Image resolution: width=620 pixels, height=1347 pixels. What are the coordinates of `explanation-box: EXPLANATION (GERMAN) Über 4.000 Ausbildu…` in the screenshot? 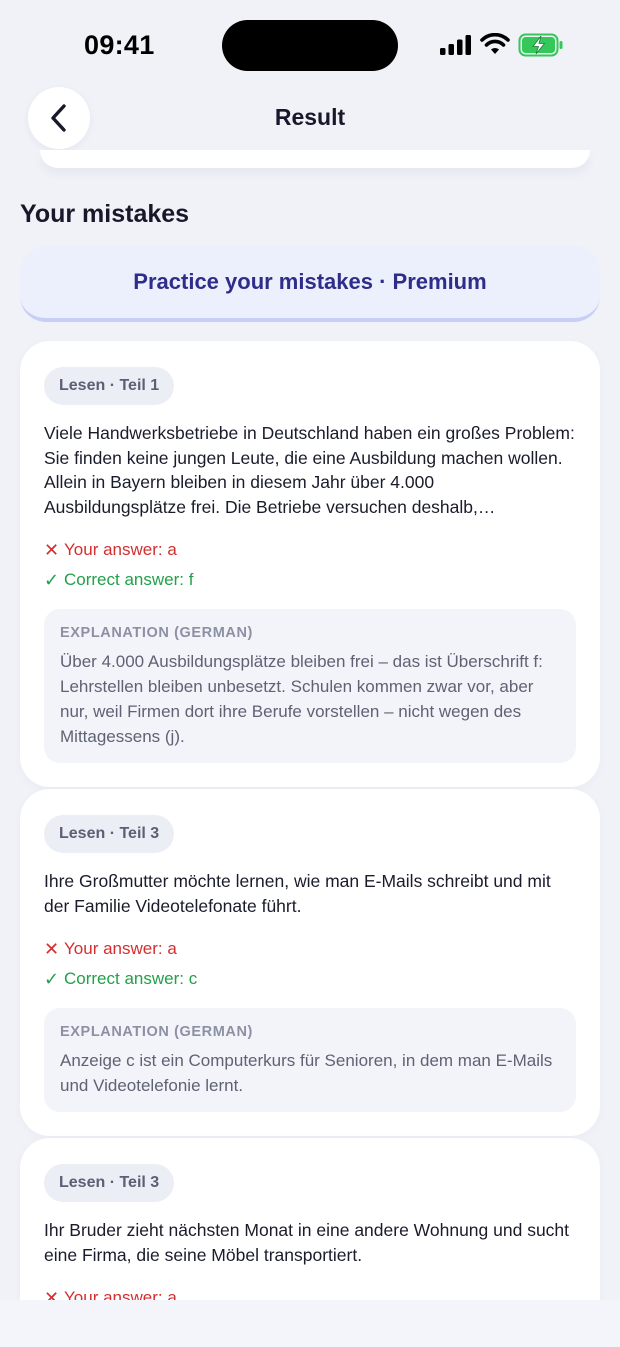 It's located at (310, 686).